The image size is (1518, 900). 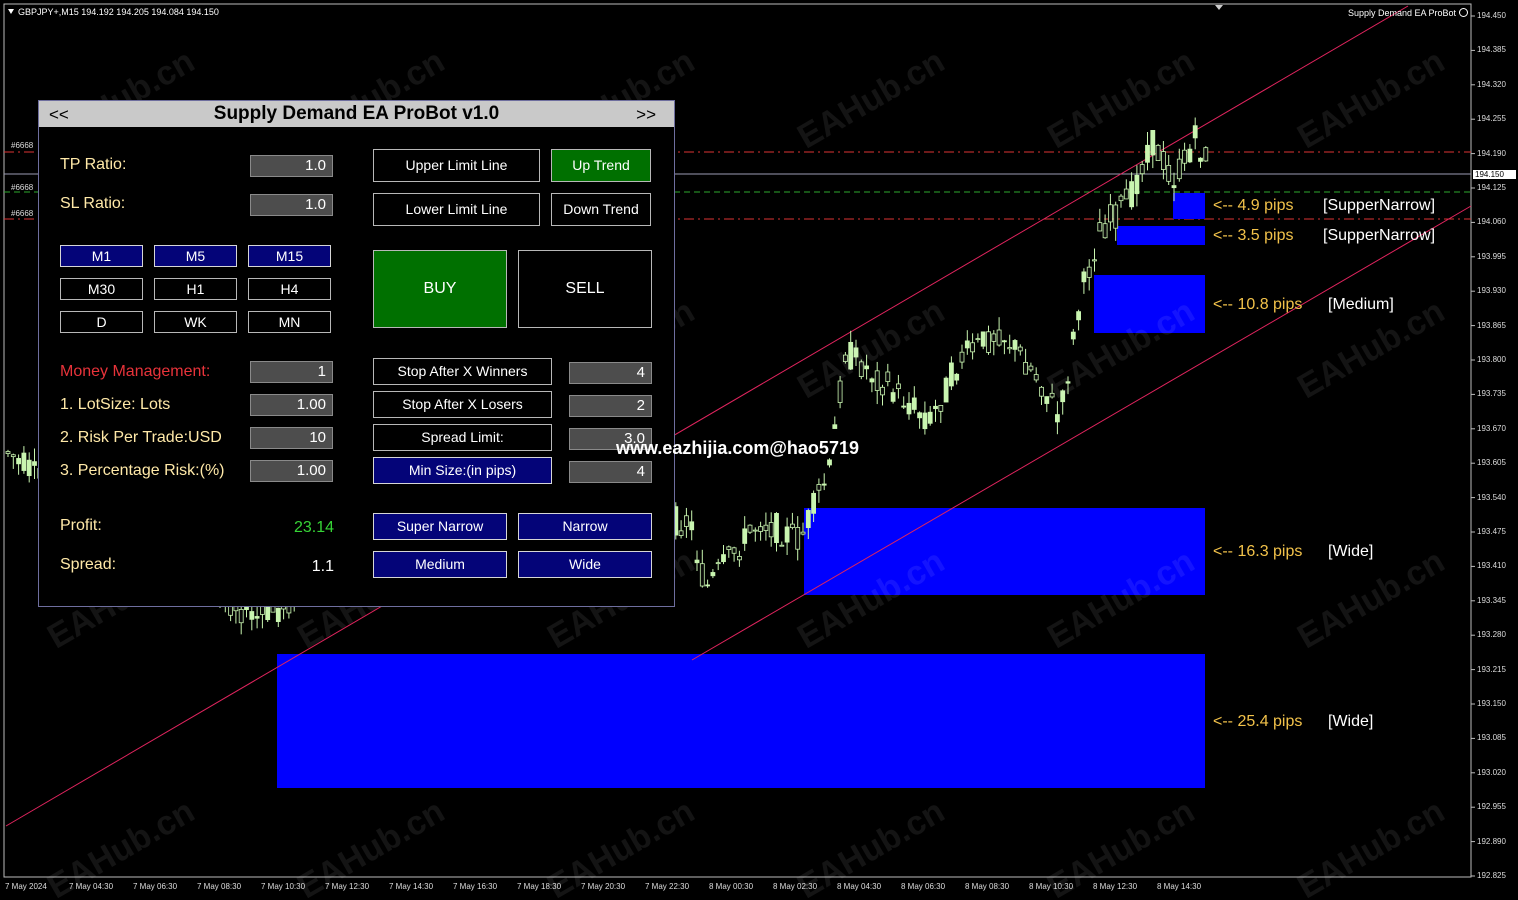 What do you see at coordinates (585, 564) in the screenshot?
I see `wide-button: Wide` at bounding box center [585, 564].